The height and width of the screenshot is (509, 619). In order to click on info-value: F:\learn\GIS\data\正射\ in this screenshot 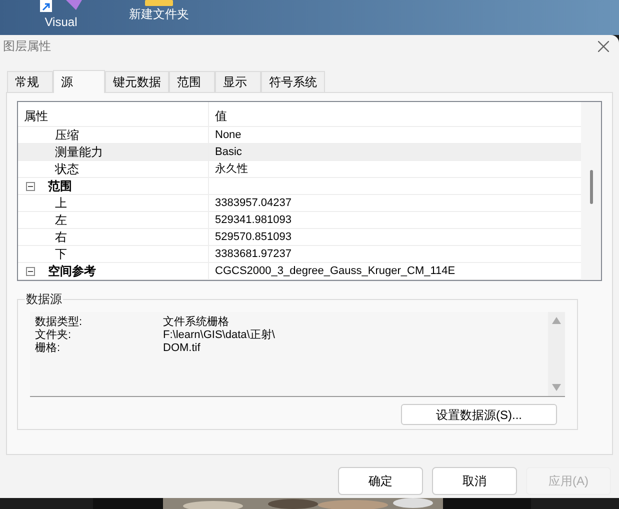, I will do `click(219, 335)`.